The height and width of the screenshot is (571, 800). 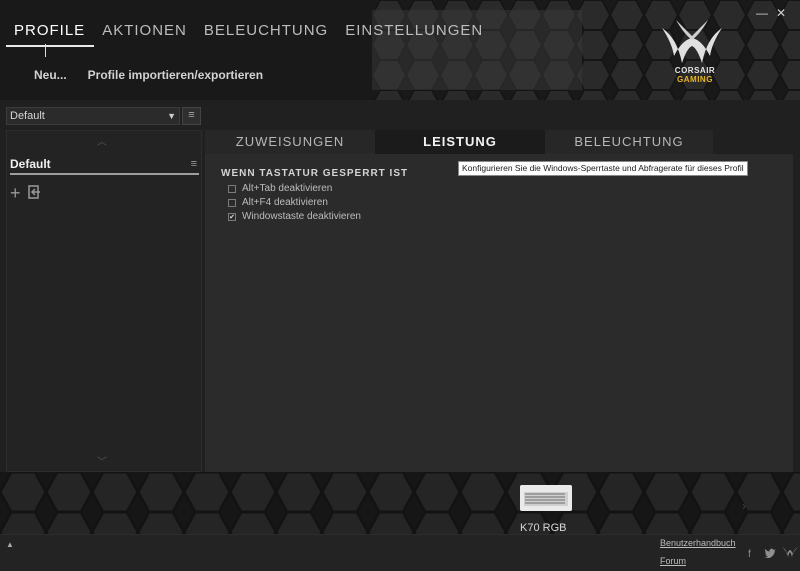 What do you see at coordinates (266, 33) in the screenshot?
I see `nav-lighting: BELEUCHTUNG` at bounding box center [266, 33].